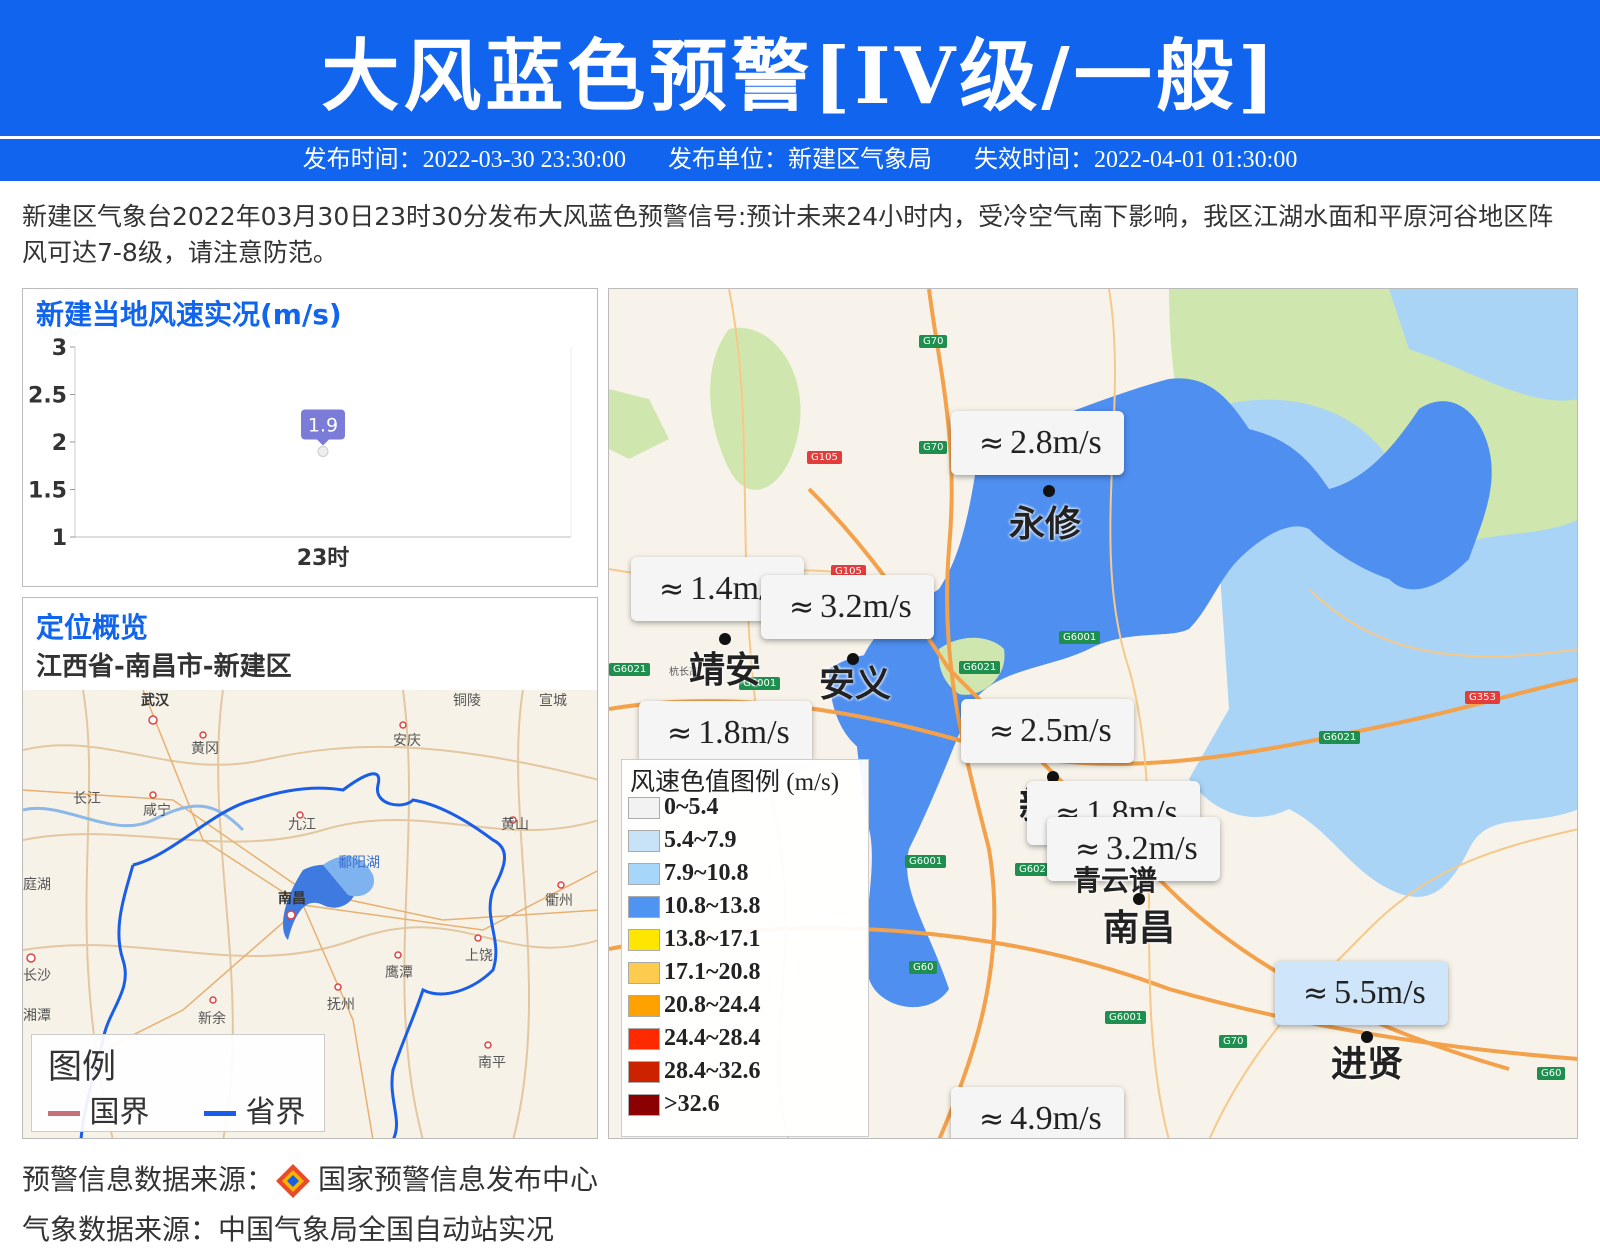 This screenshot has width=1600, height=1256. I want to click on overview-legend: 图例 国界 省界, so click(178, 1083).